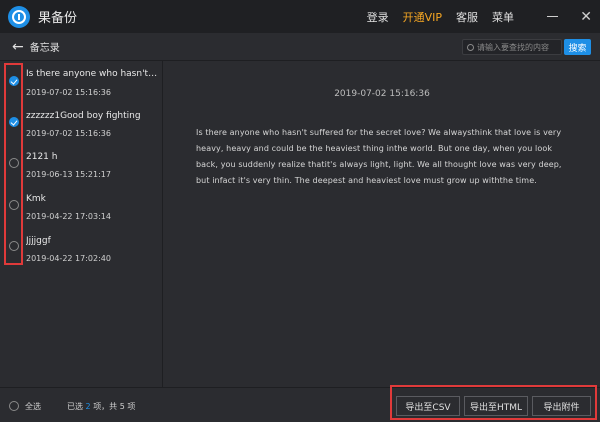  I want to click on item-title: Kmk, so click(36, 199).